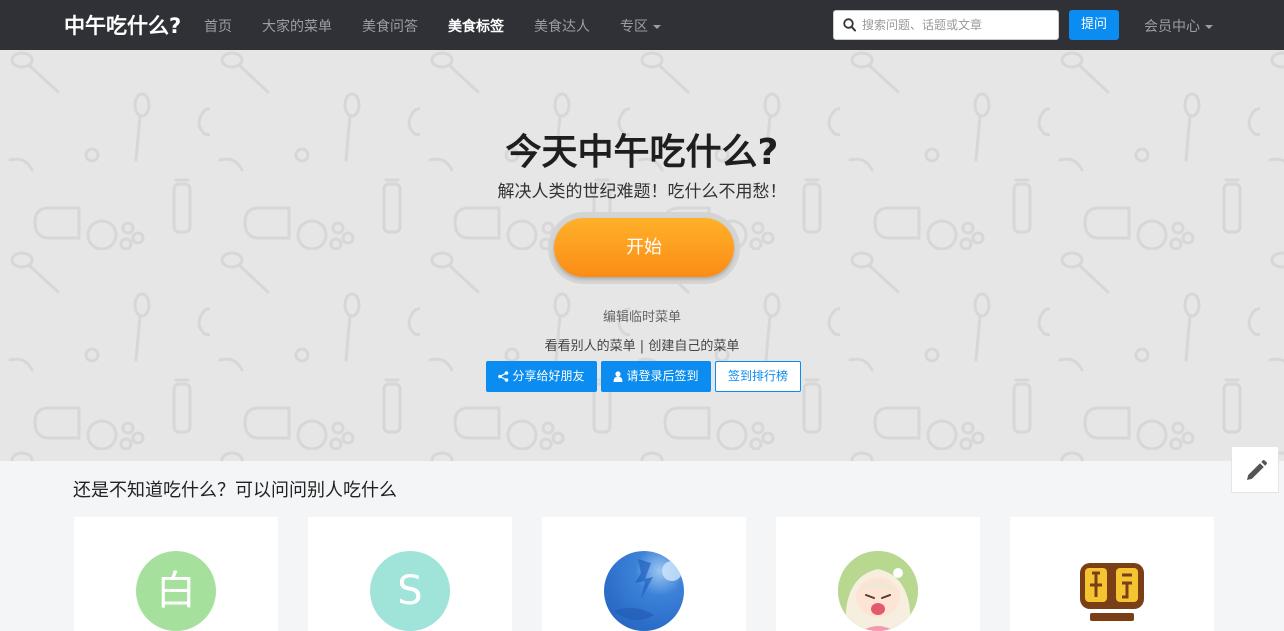  I want to click on avatar: 白, so click(176, 591).